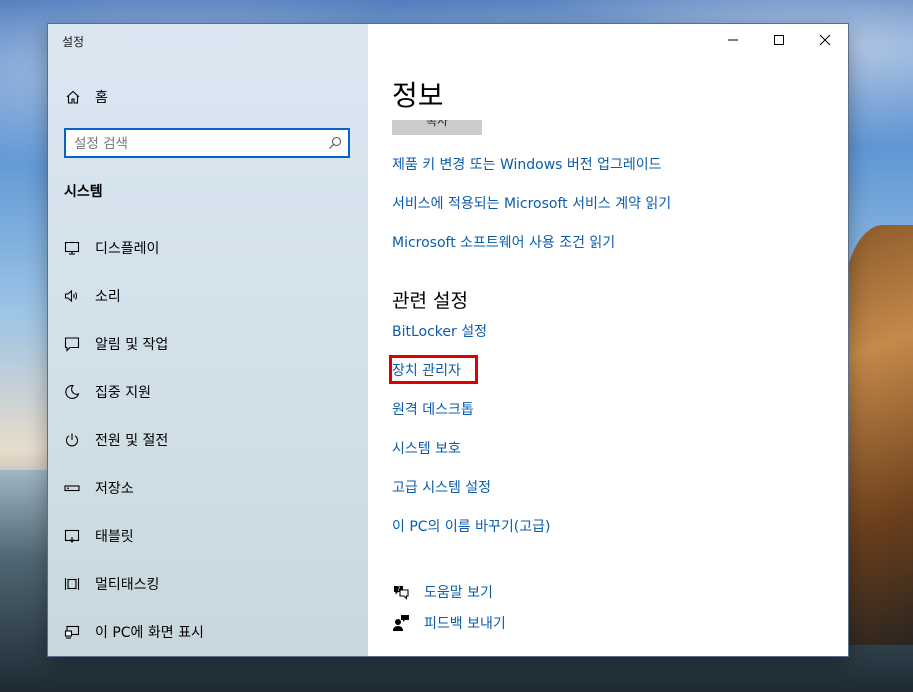 Image resolution: width=913 pixels, height=692 pixels. What do you see at coordinates (72, 584) in the screenshot?
I see `multitasking-icon` at bounding box center [72, 584].